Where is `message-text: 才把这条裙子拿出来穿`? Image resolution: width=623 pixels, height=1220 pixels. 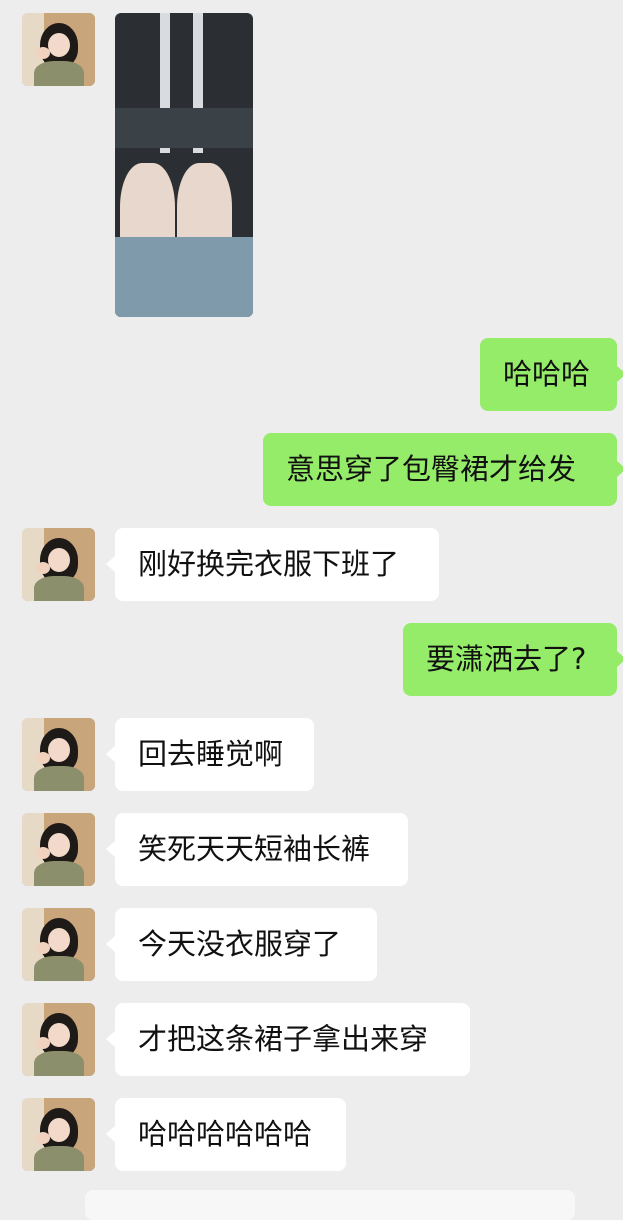 message-text: 才把这条裙子拿出来穿 is located at coordinates (283, 1039).